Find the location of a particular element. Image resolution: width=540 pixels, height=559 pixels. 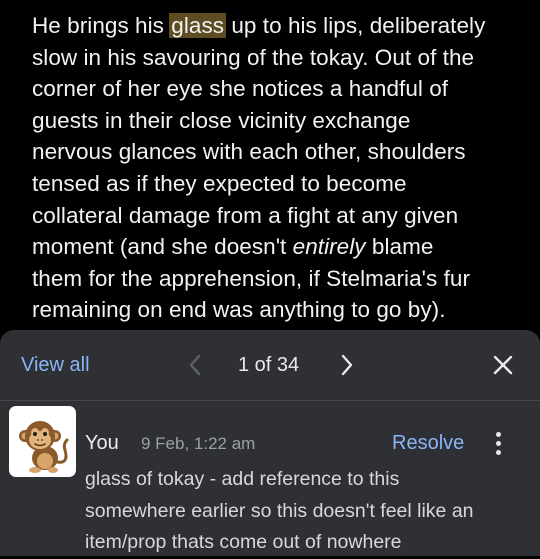

more-options-button is located at coordinates (498, 443).